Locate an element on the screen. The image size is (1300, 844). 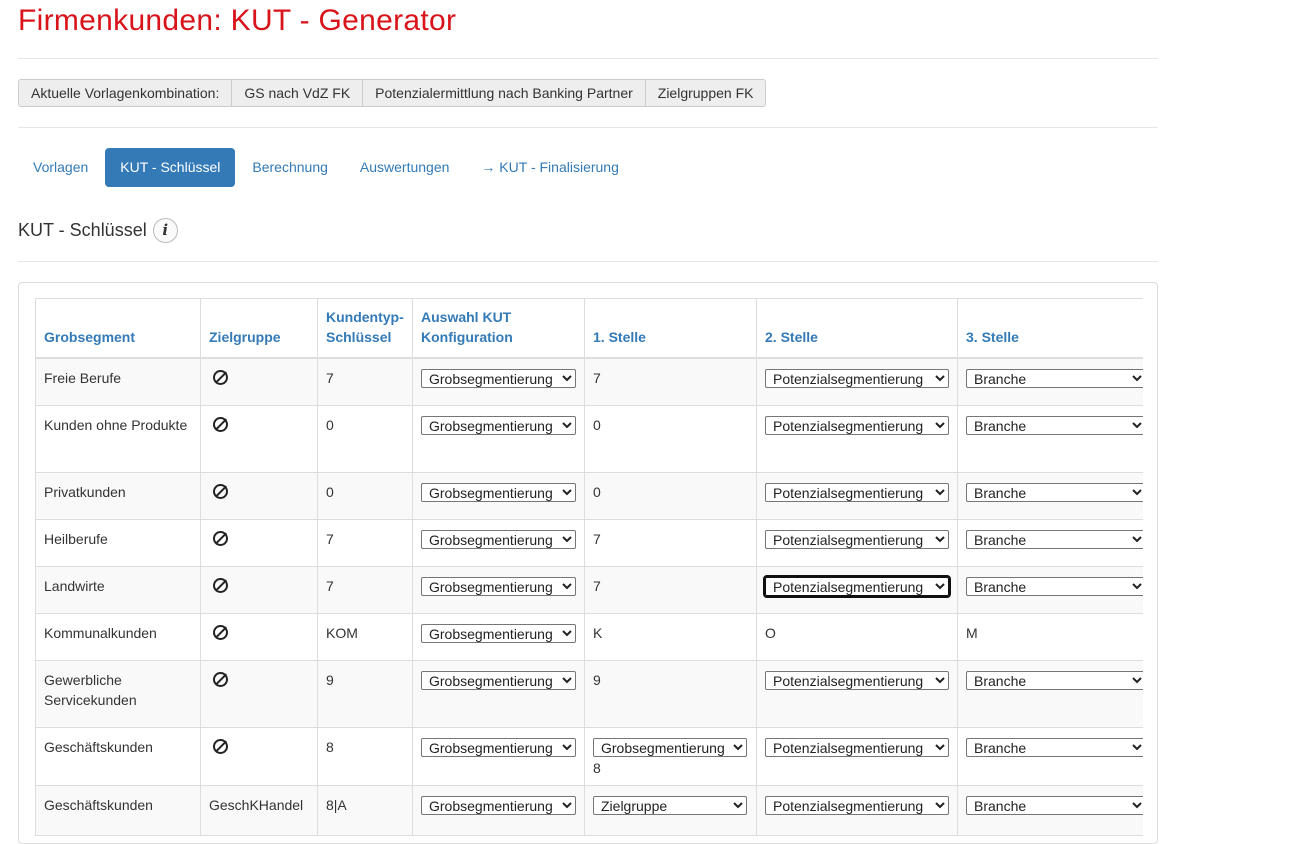
cell-grobsegment: Freie Berufe is located at coordinates (118, 381).